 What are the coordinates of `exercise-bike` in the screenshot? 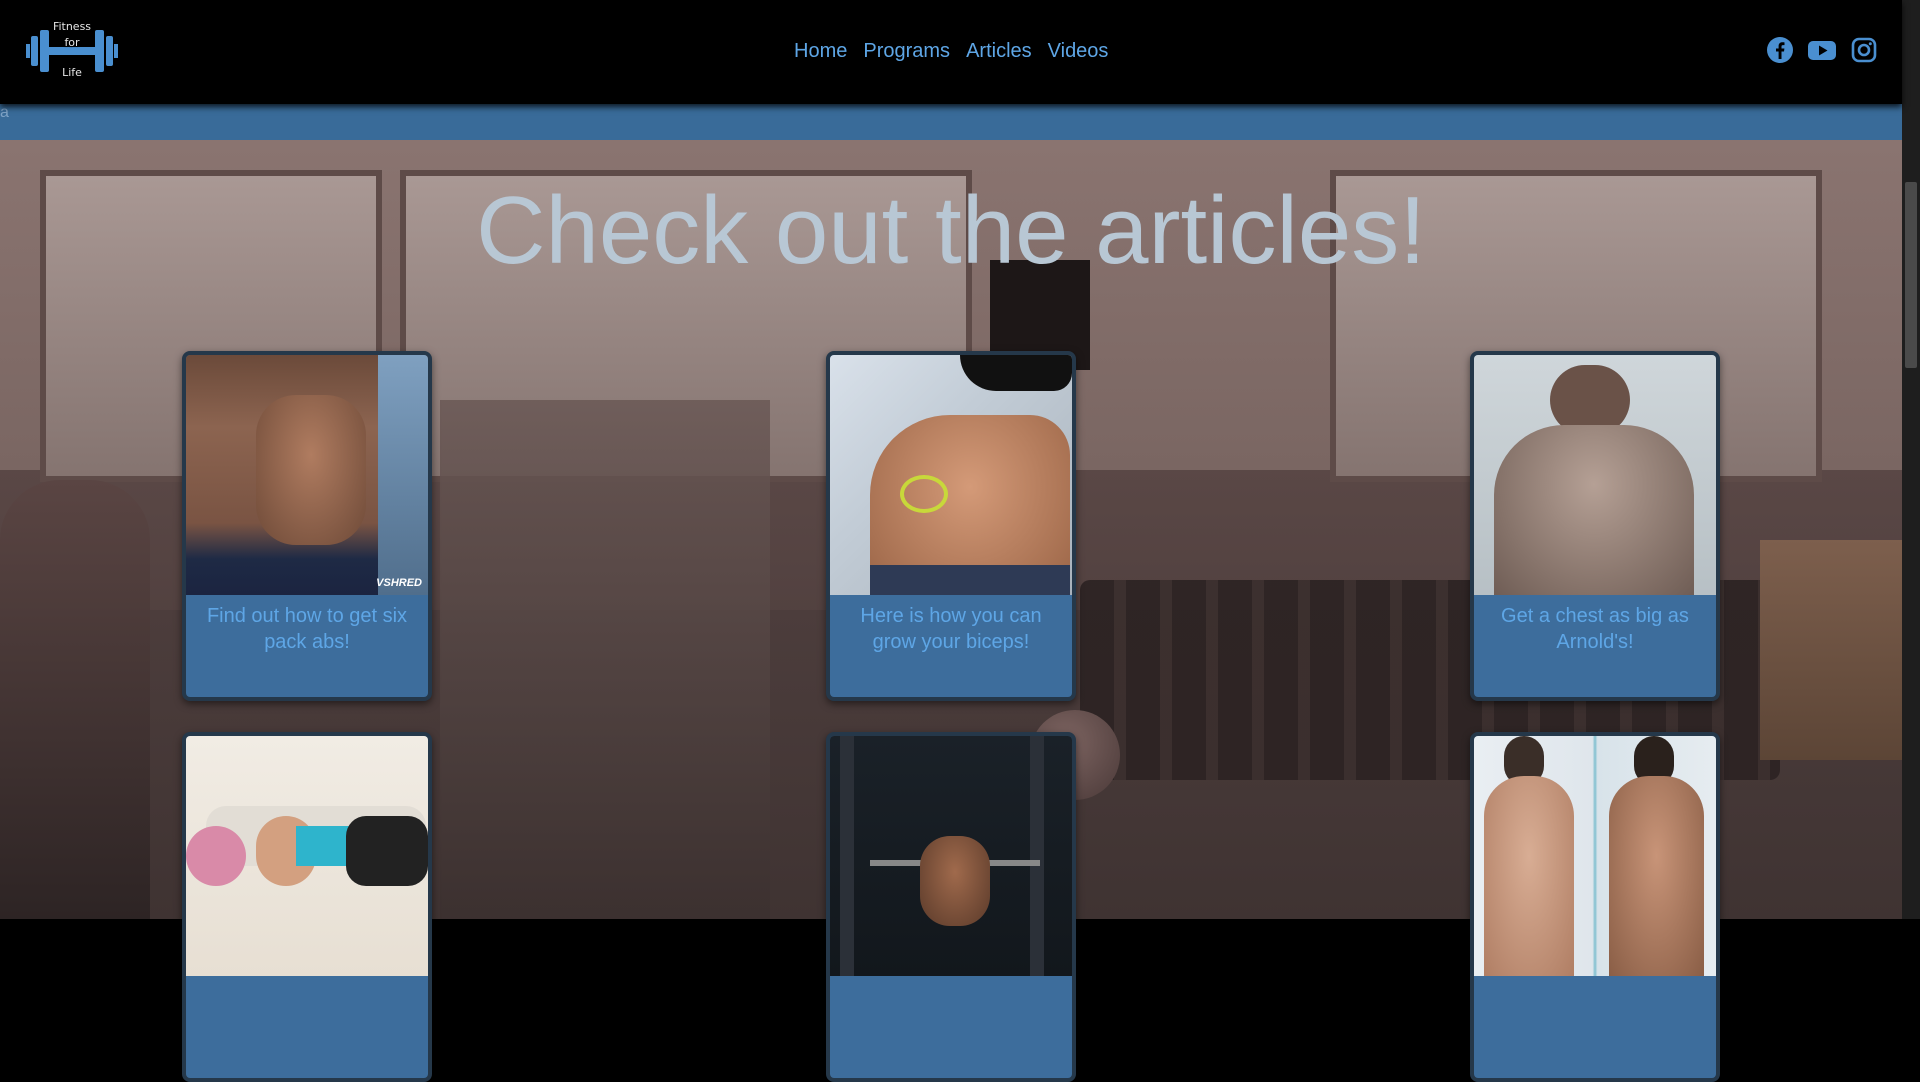 It's located at (75, 699).